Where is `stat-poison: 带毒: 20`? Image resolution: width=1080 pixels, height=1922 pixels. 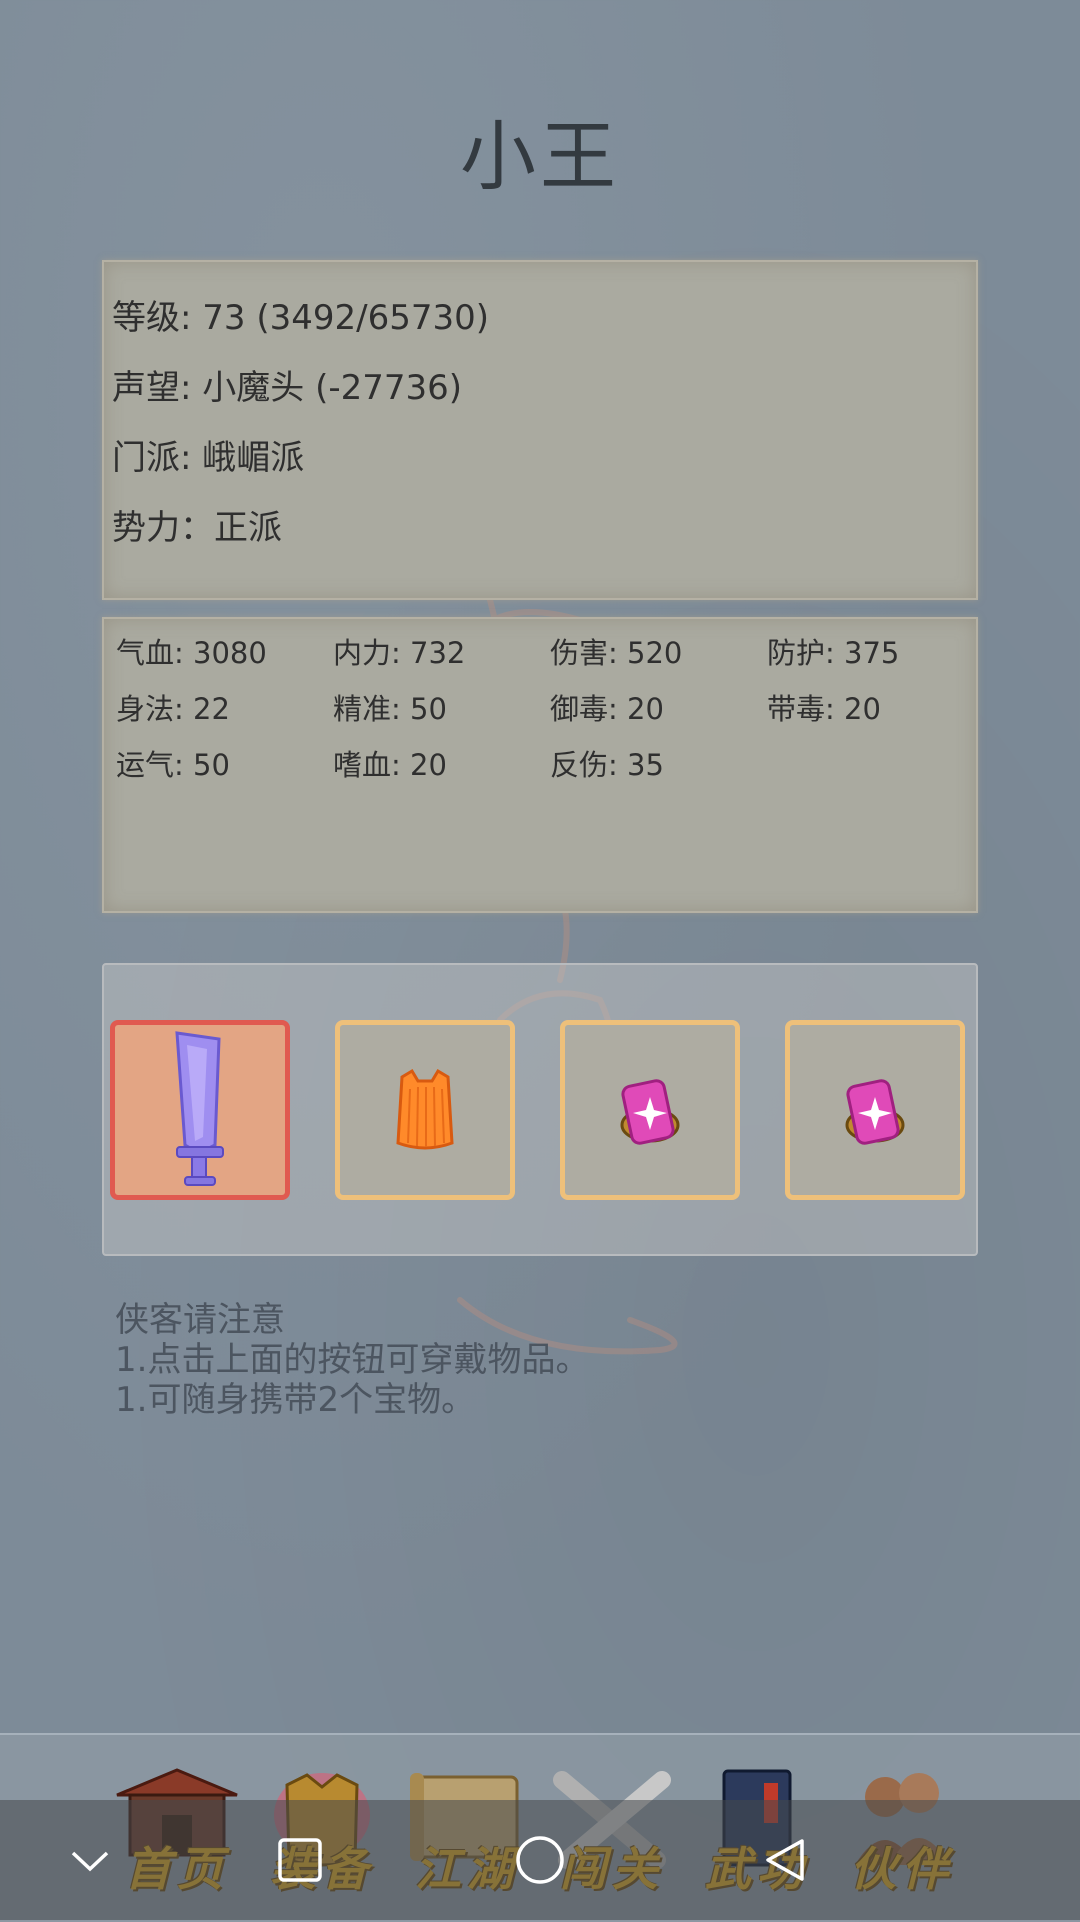
stat-poison: 带毒: 20 is located at coordinates (824, 709).